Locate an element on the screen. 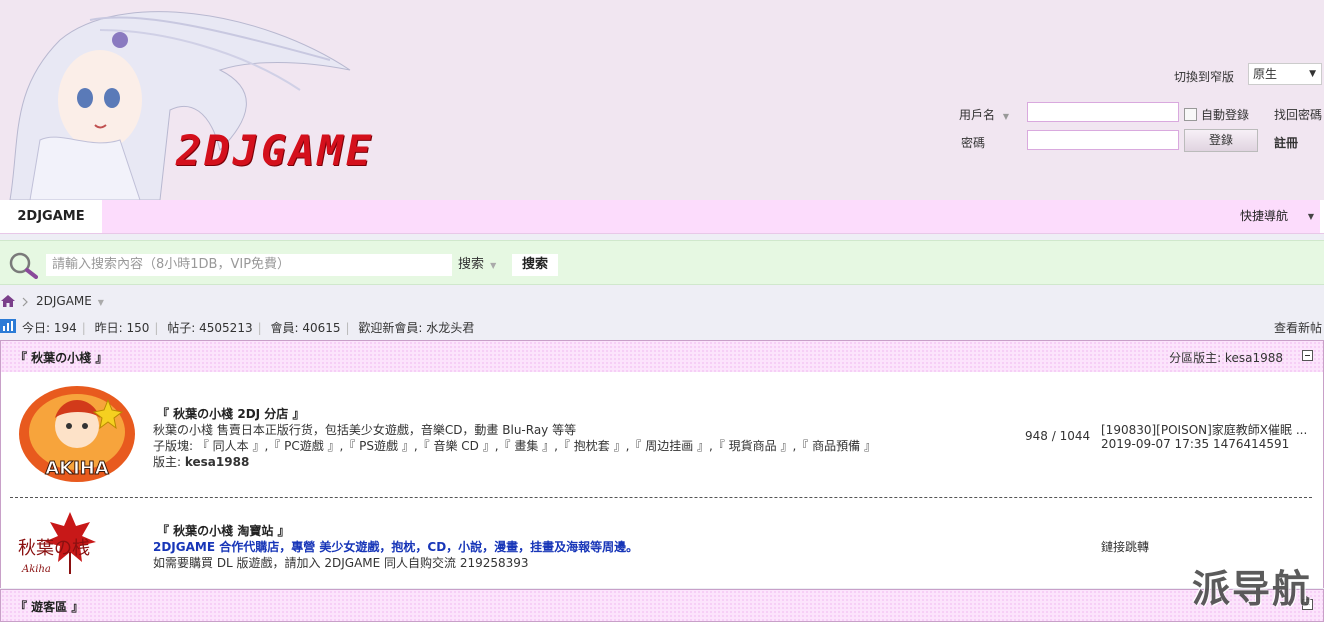 Image resolution: width=1324 pixels, height=622 pixels. stat-today: 今日: 194 is located at coordinates (49, 328).